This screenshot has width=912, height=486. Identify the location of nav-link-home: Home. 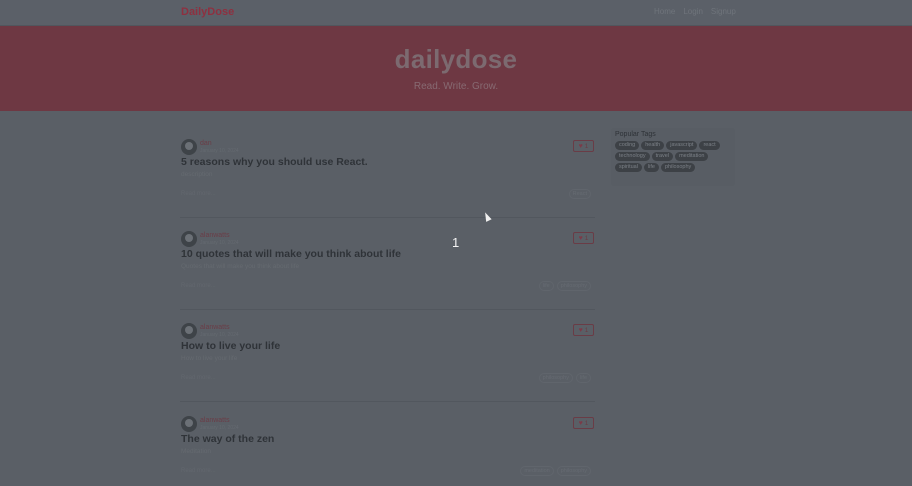
(664, 11).